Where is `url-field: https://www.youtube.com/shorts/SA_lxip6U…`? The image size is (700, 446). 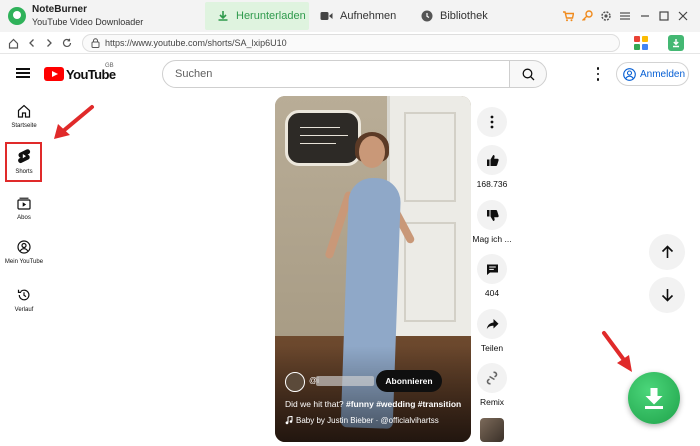
url-field: https://www.youtube.com/shorts/SA_lxip6U… is located at coordinates (351, 43).